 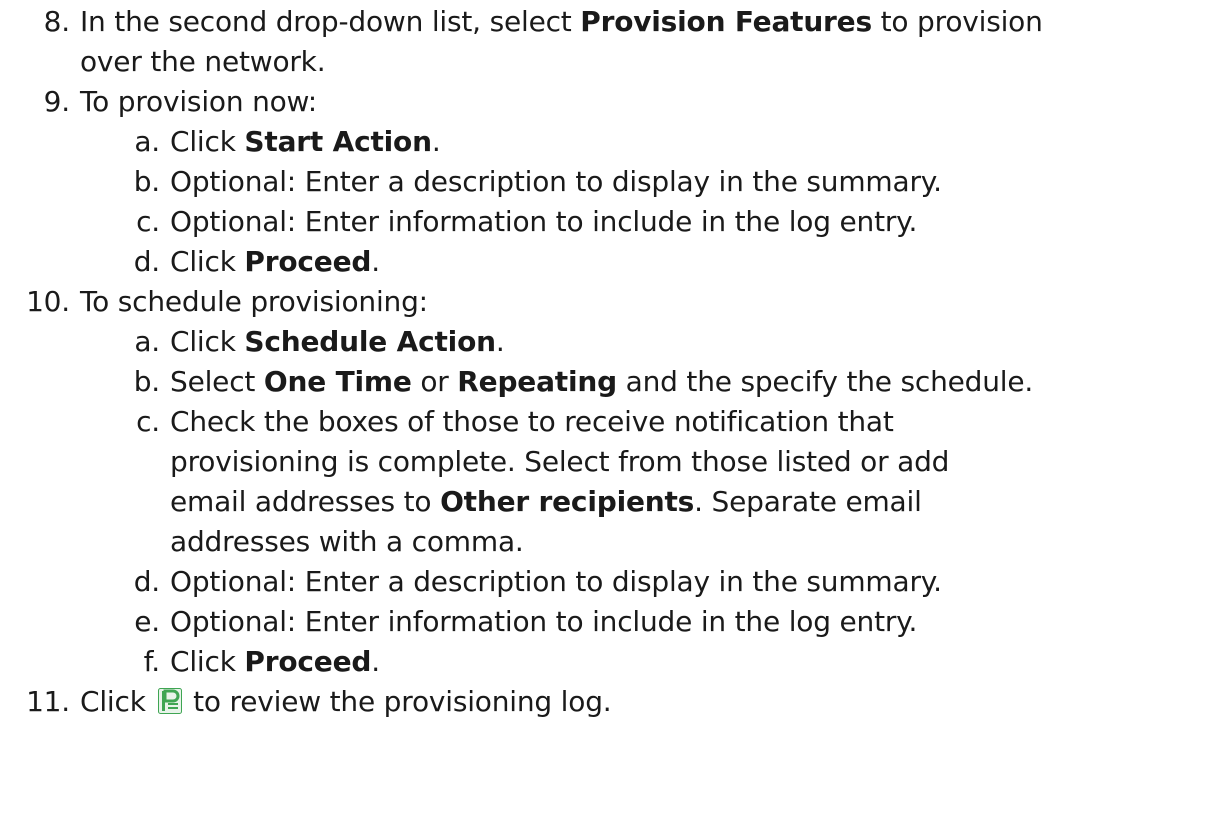 I want to click on step-10f-text: Click Proceed., so click(x=275, y=661).